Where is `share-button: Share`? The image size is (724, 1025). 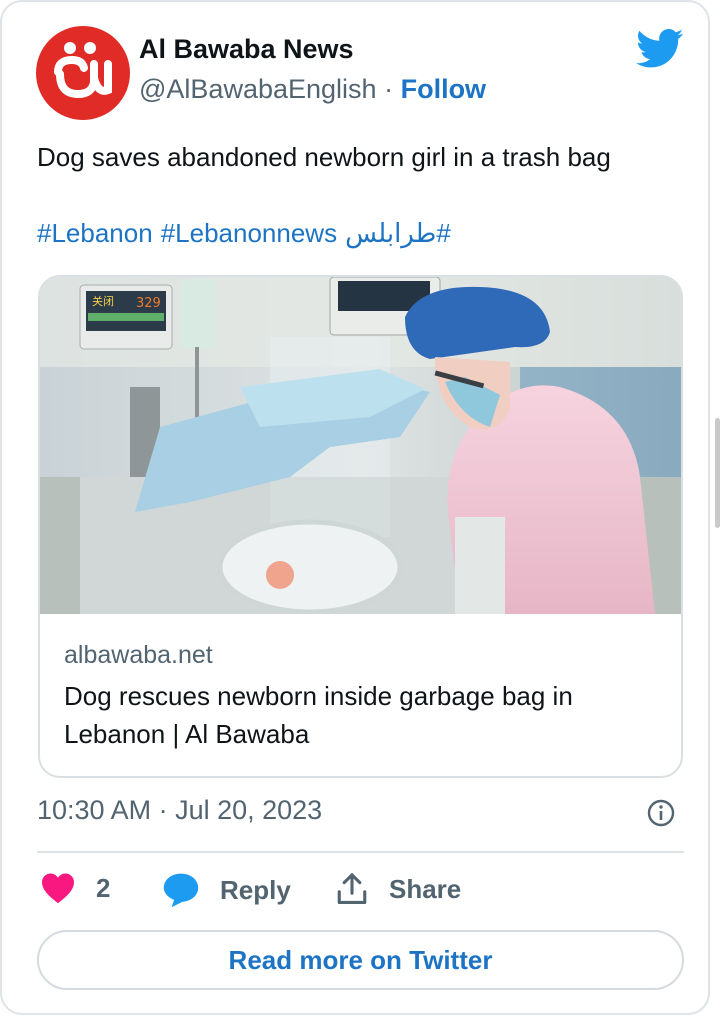 share-button: Share is located at coordinates (398, 889).